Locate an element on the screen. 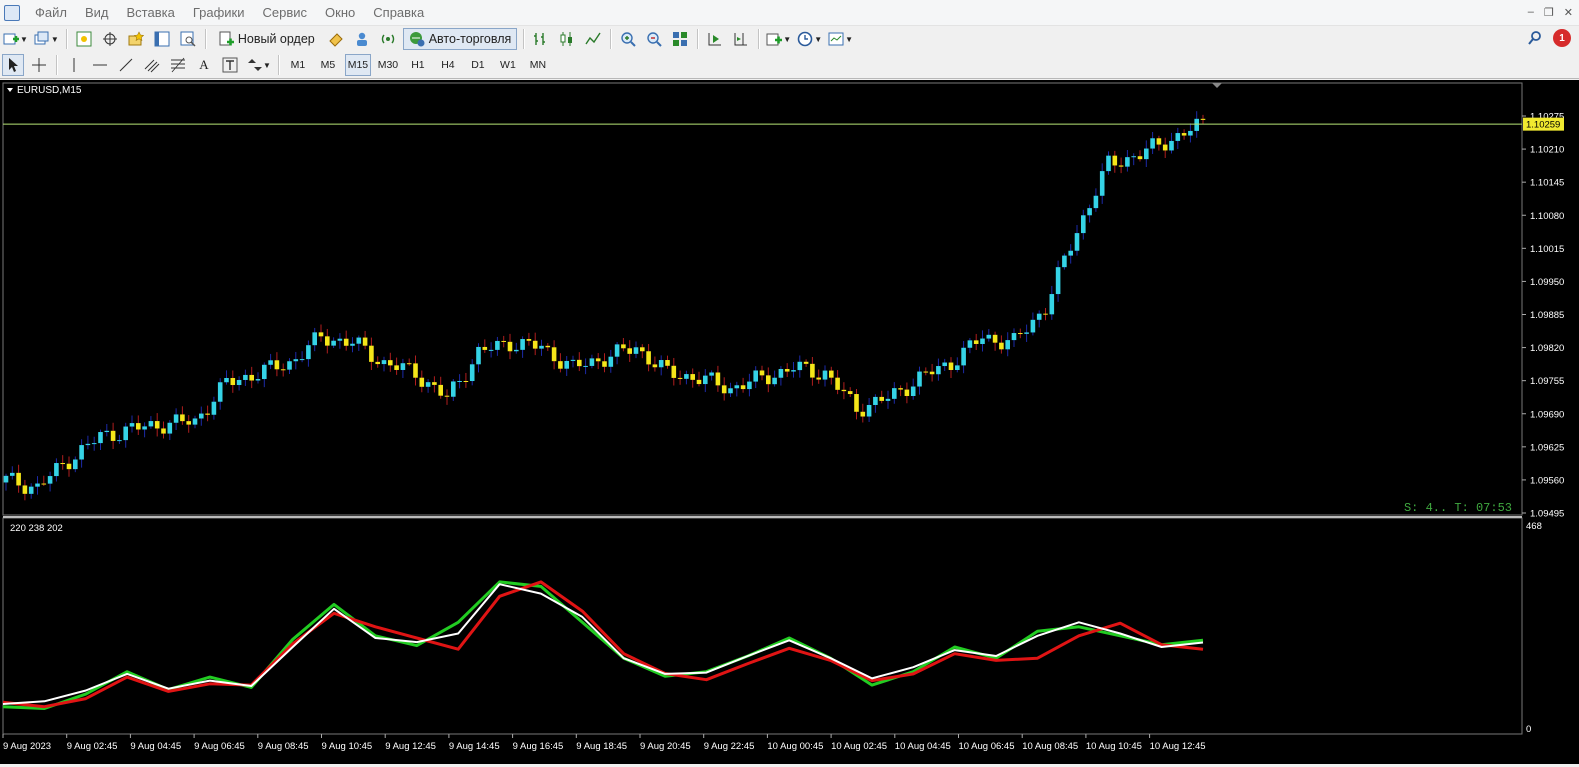 The image size is (1579, 767). timeframe-m1: M1 is located at coordinates (298, 65).